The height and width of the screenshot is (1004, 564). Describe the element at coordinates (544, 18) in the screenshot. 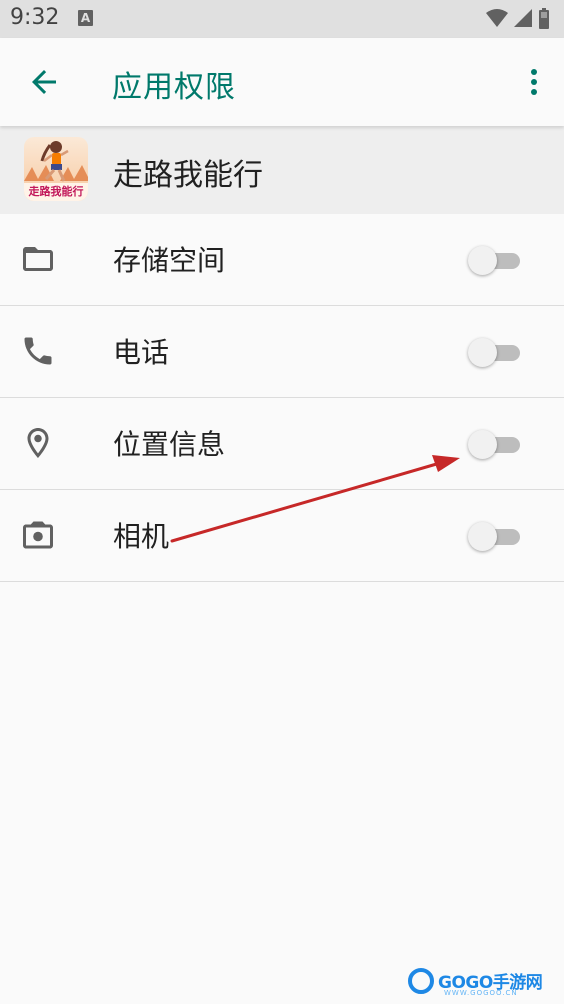

I see `battery-icon` at that location.